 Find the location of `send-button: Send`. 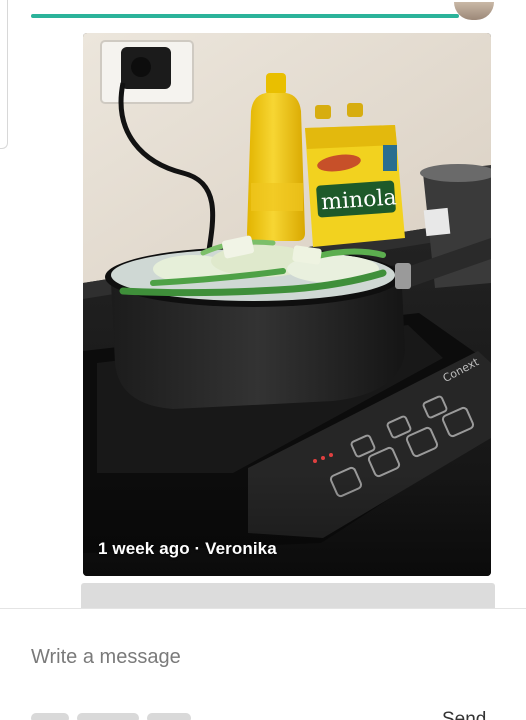

send-button: Send is located at coordinates (464, 714).